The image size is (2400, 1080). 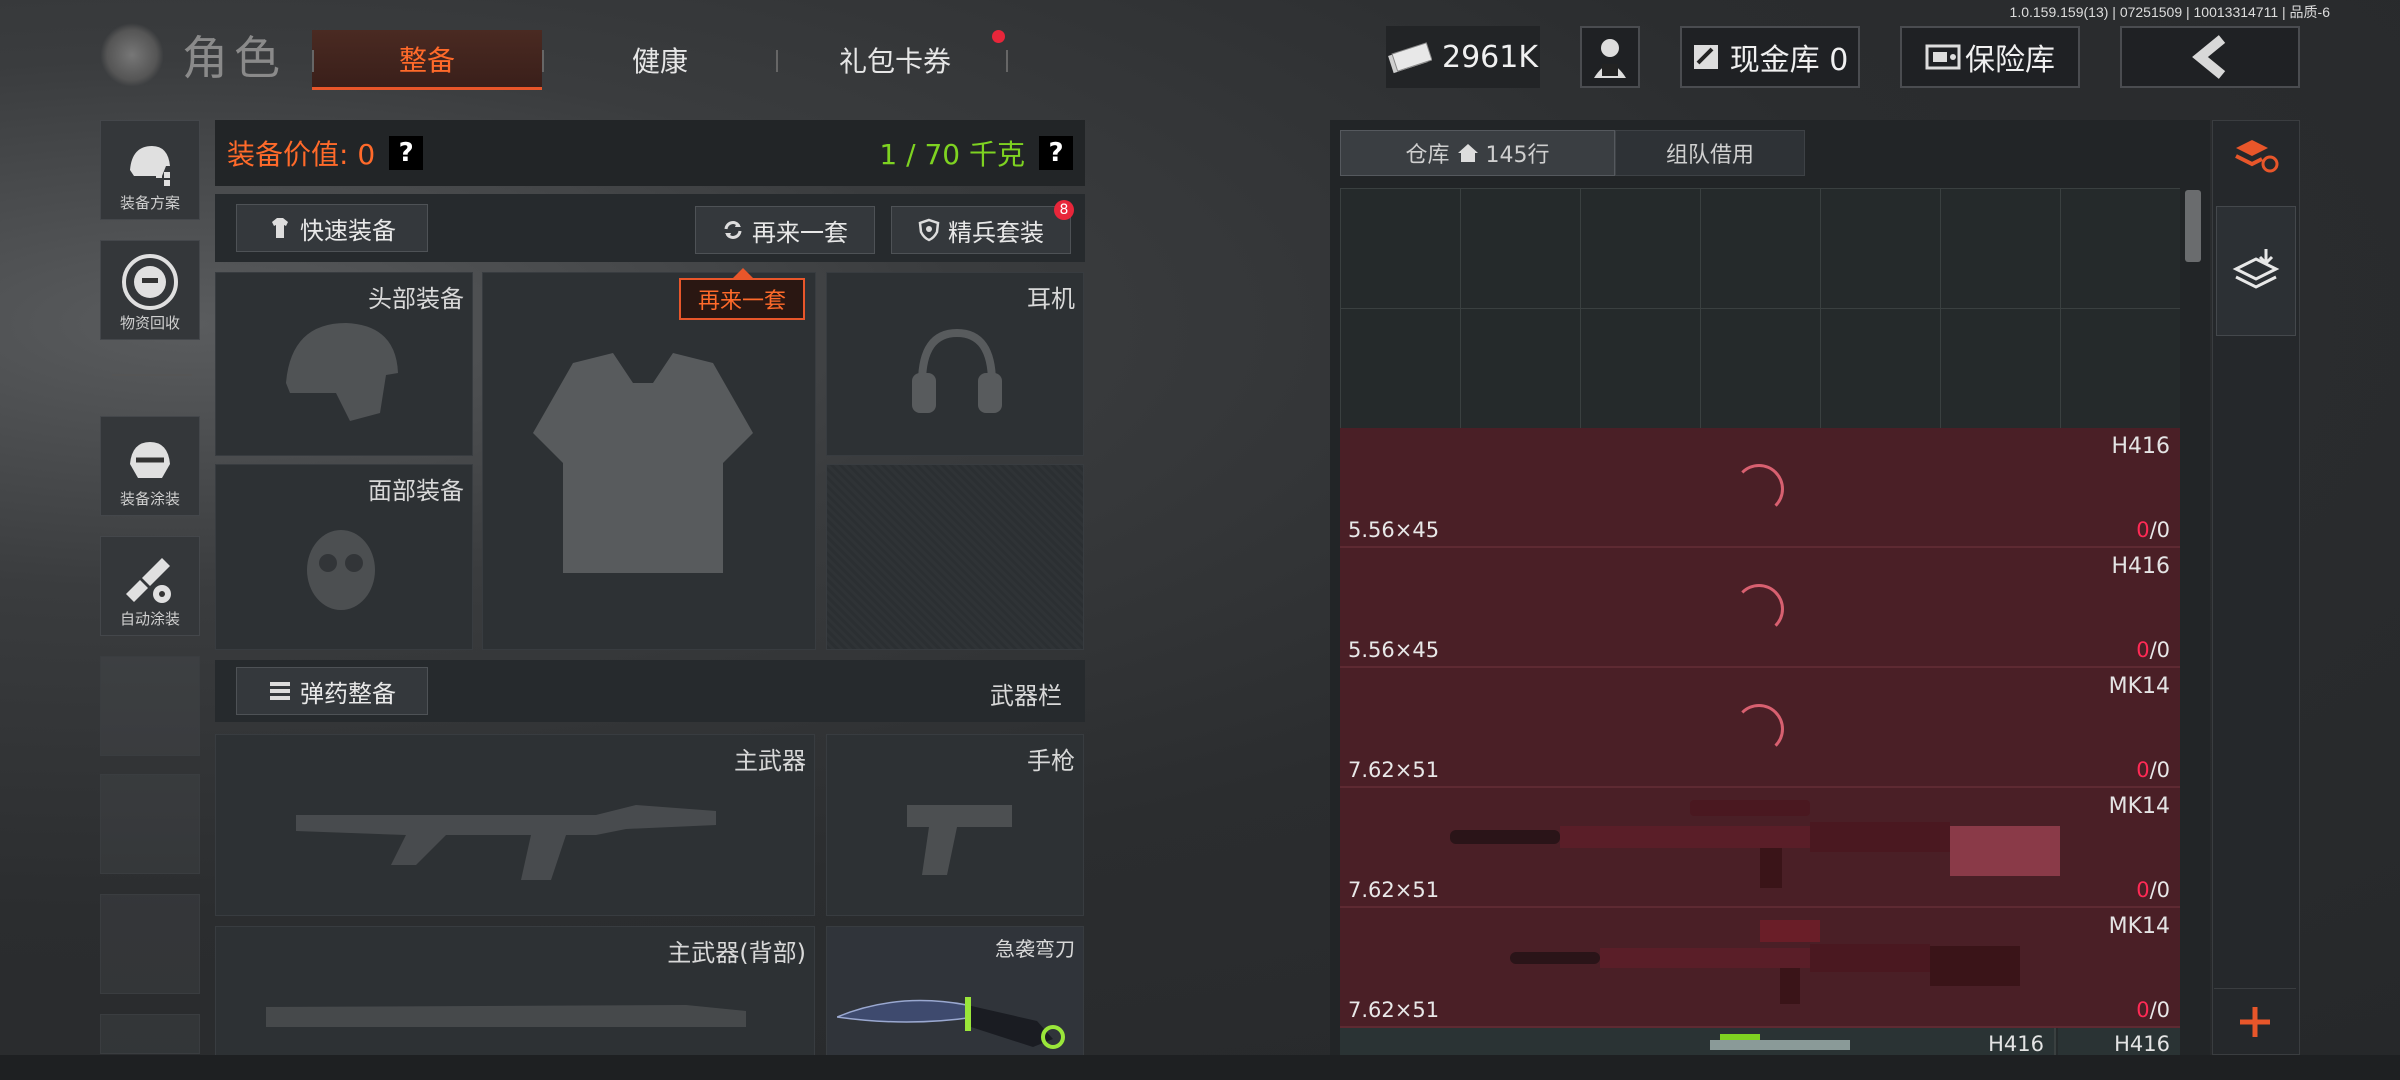 I want to click on slot-headset: 耳机, so click(x=955, y=364).